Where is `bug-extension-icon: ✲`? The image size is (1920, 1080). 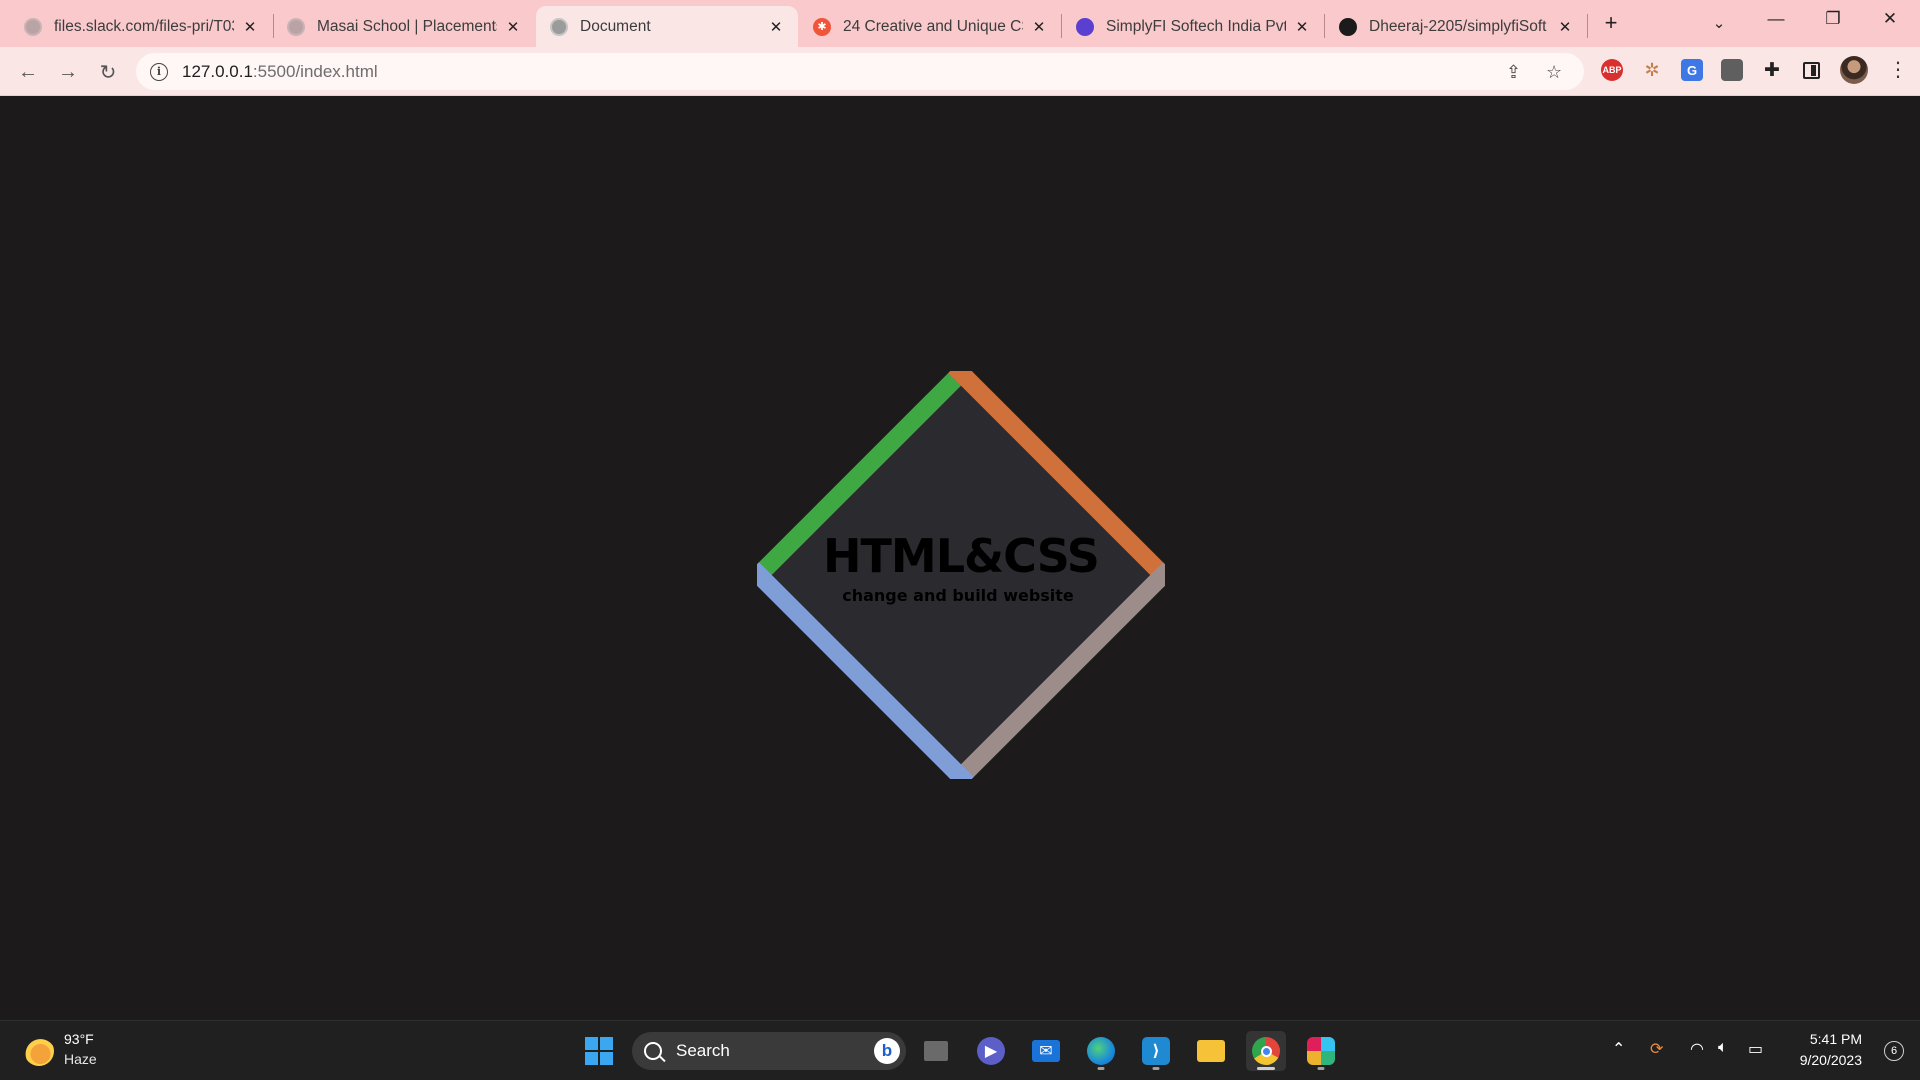
bug-extension-icon: ✲ is located at coordinates (1652, 70).